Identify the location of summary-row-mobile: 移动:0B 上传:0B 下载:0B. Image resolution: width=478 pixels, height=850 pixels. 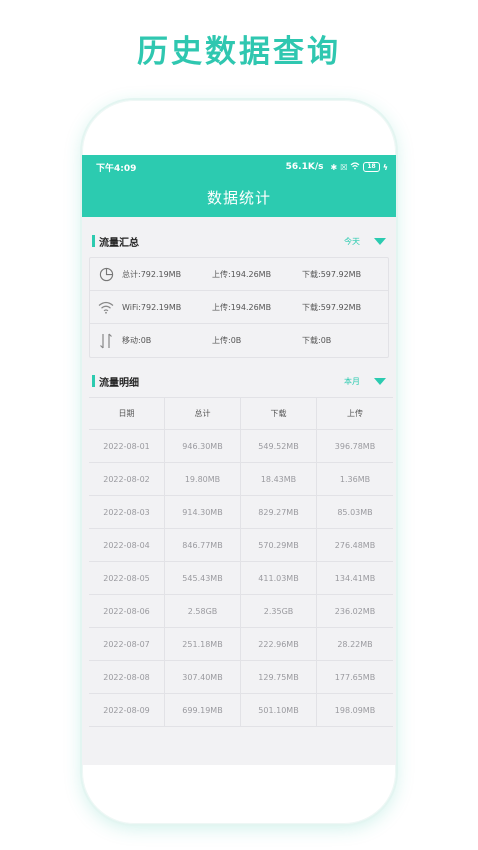
(239, 340).